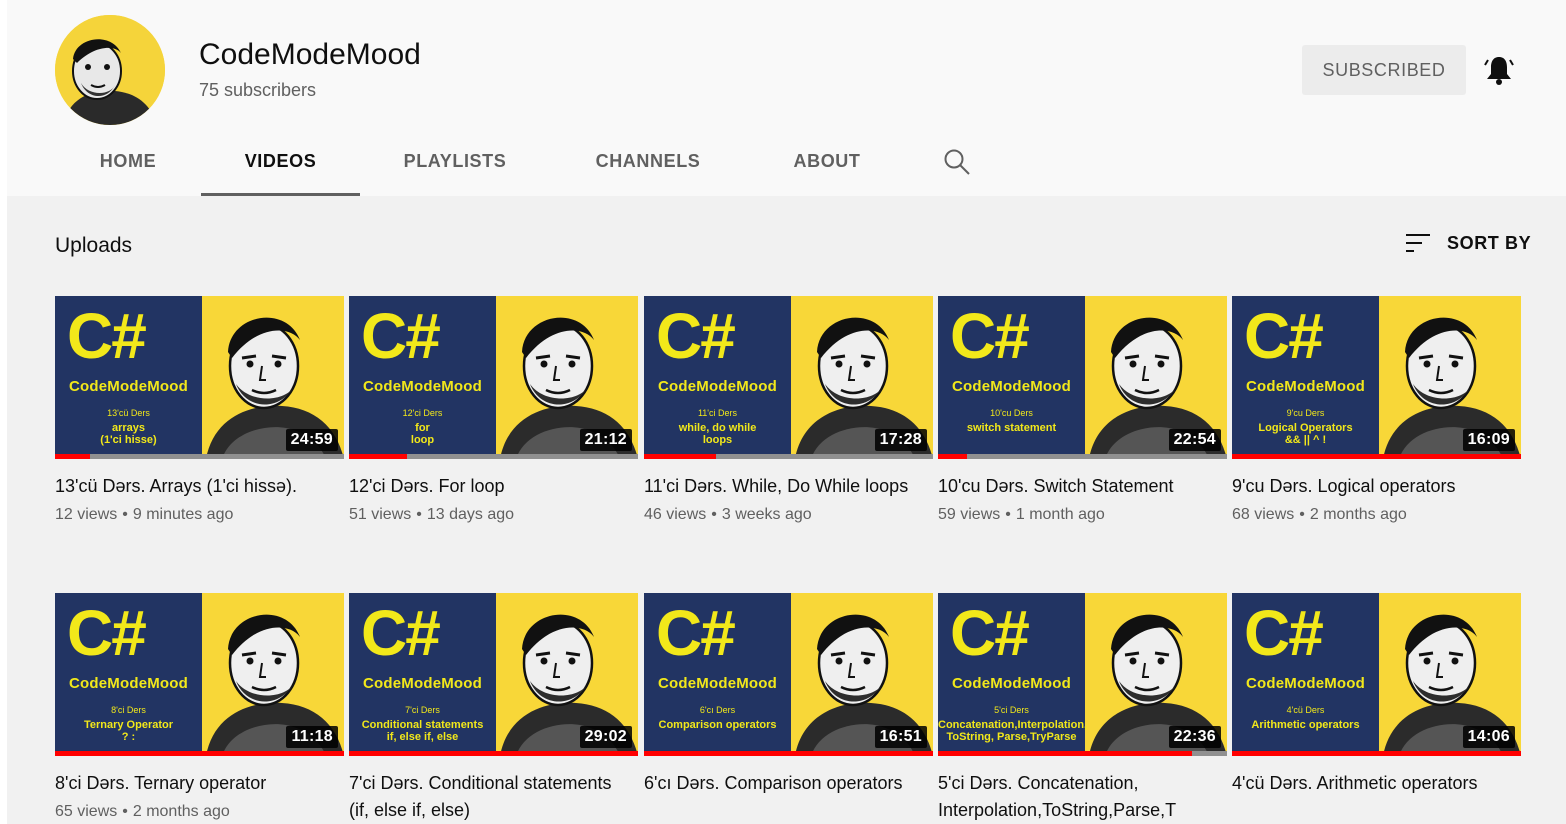  What do you see at coordinates (1011, 428) in the screenshot?
I see `thumbnail-topic: switch statement` at bounding box center [1011, 428].